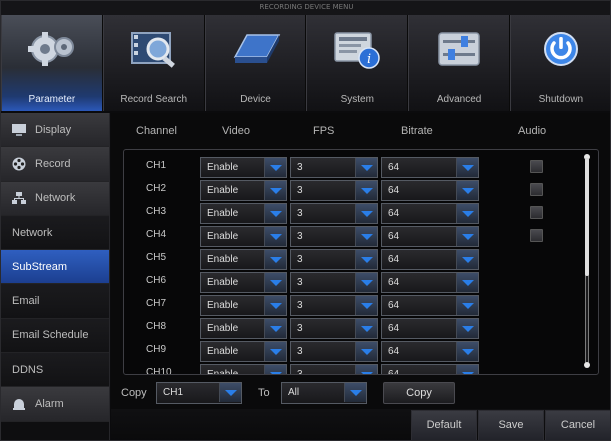 The image size is (611, 441). What do you see at coordinates (357, 99) in the screenshot?
I see `tab-label: System` at bounding box center [357, 99].